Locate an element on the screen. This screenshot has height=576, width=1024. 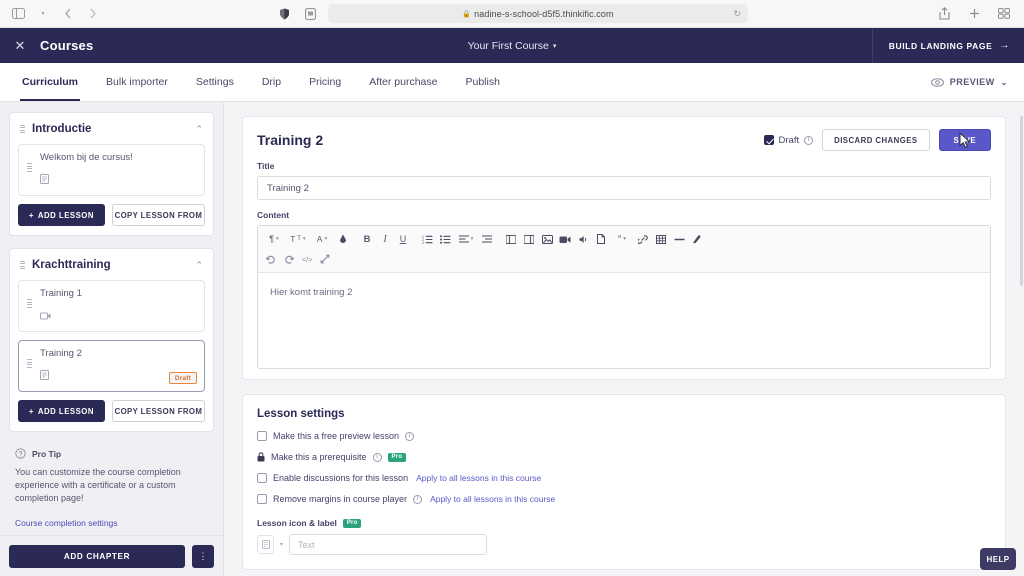
setting-row-free-preview: Make this a free preview lesson i is located at coordinates (624, 436).